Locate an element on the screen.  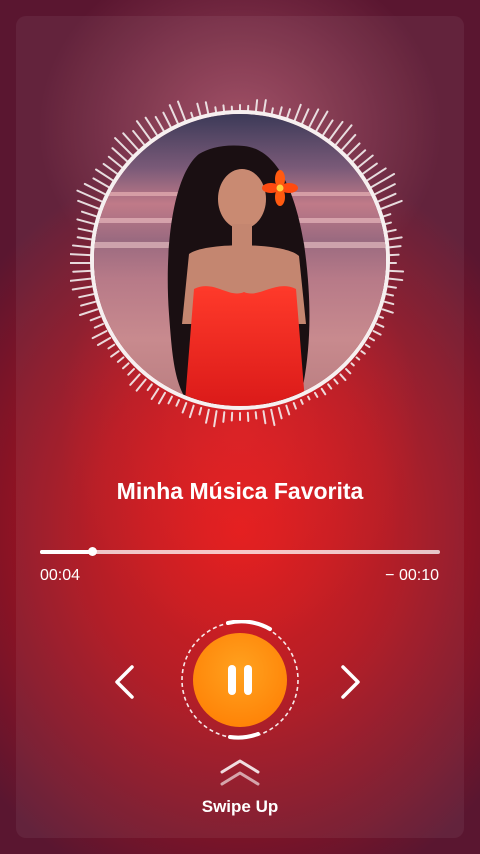
play-pause-control is located at coordinates (240, 680).